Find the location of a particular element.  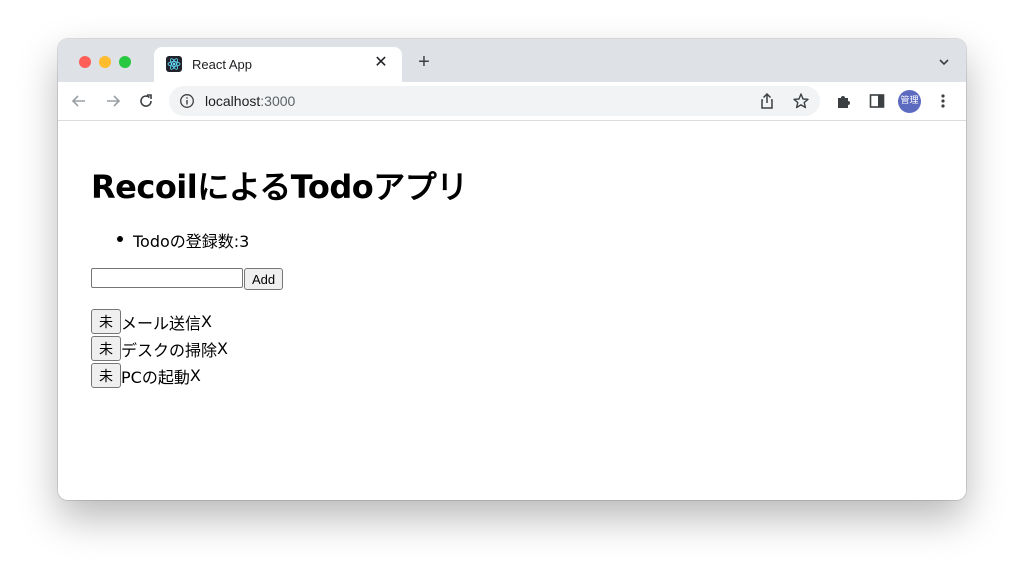

todo-list: 未 メール送信 X 未 デスクの掃除 X 未 PCの起動 X is located at coordinates (159, 348).